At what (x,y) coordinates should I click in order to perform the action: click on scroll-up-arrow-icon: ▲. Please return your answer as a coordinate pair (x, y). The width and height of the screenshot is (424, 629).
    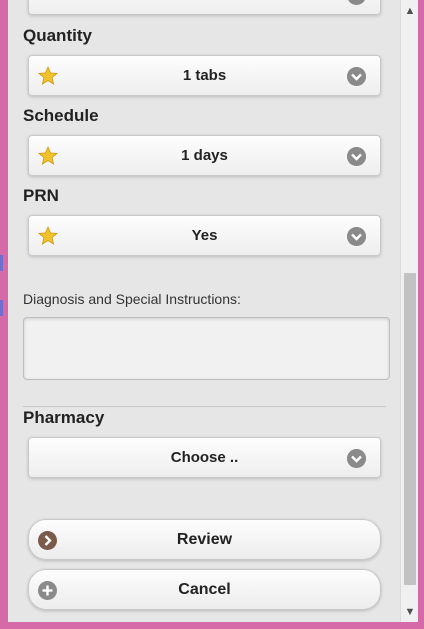
    Looking at the image, I should click on (410, 11).